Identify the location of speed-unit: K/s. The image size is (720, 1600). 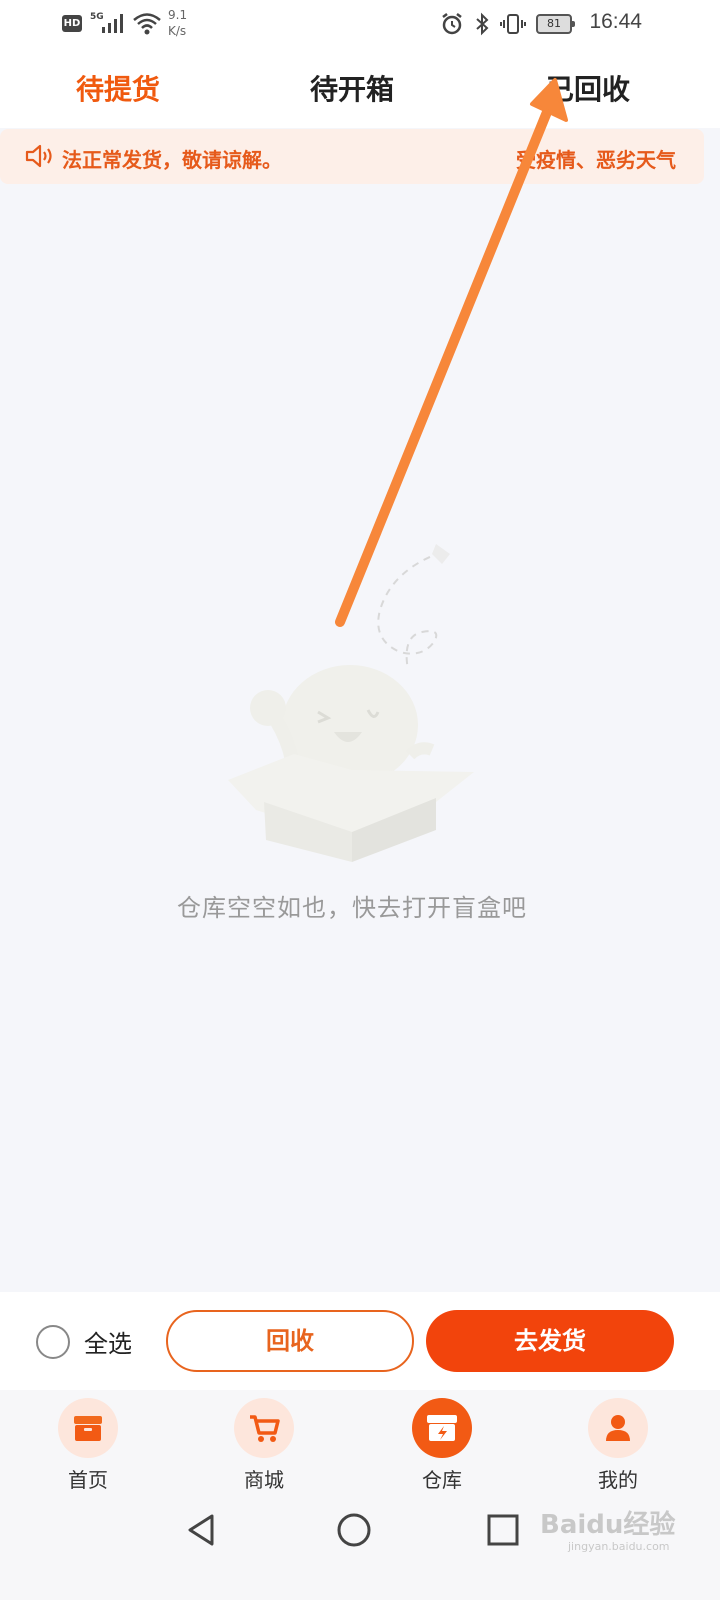
(177, 31).